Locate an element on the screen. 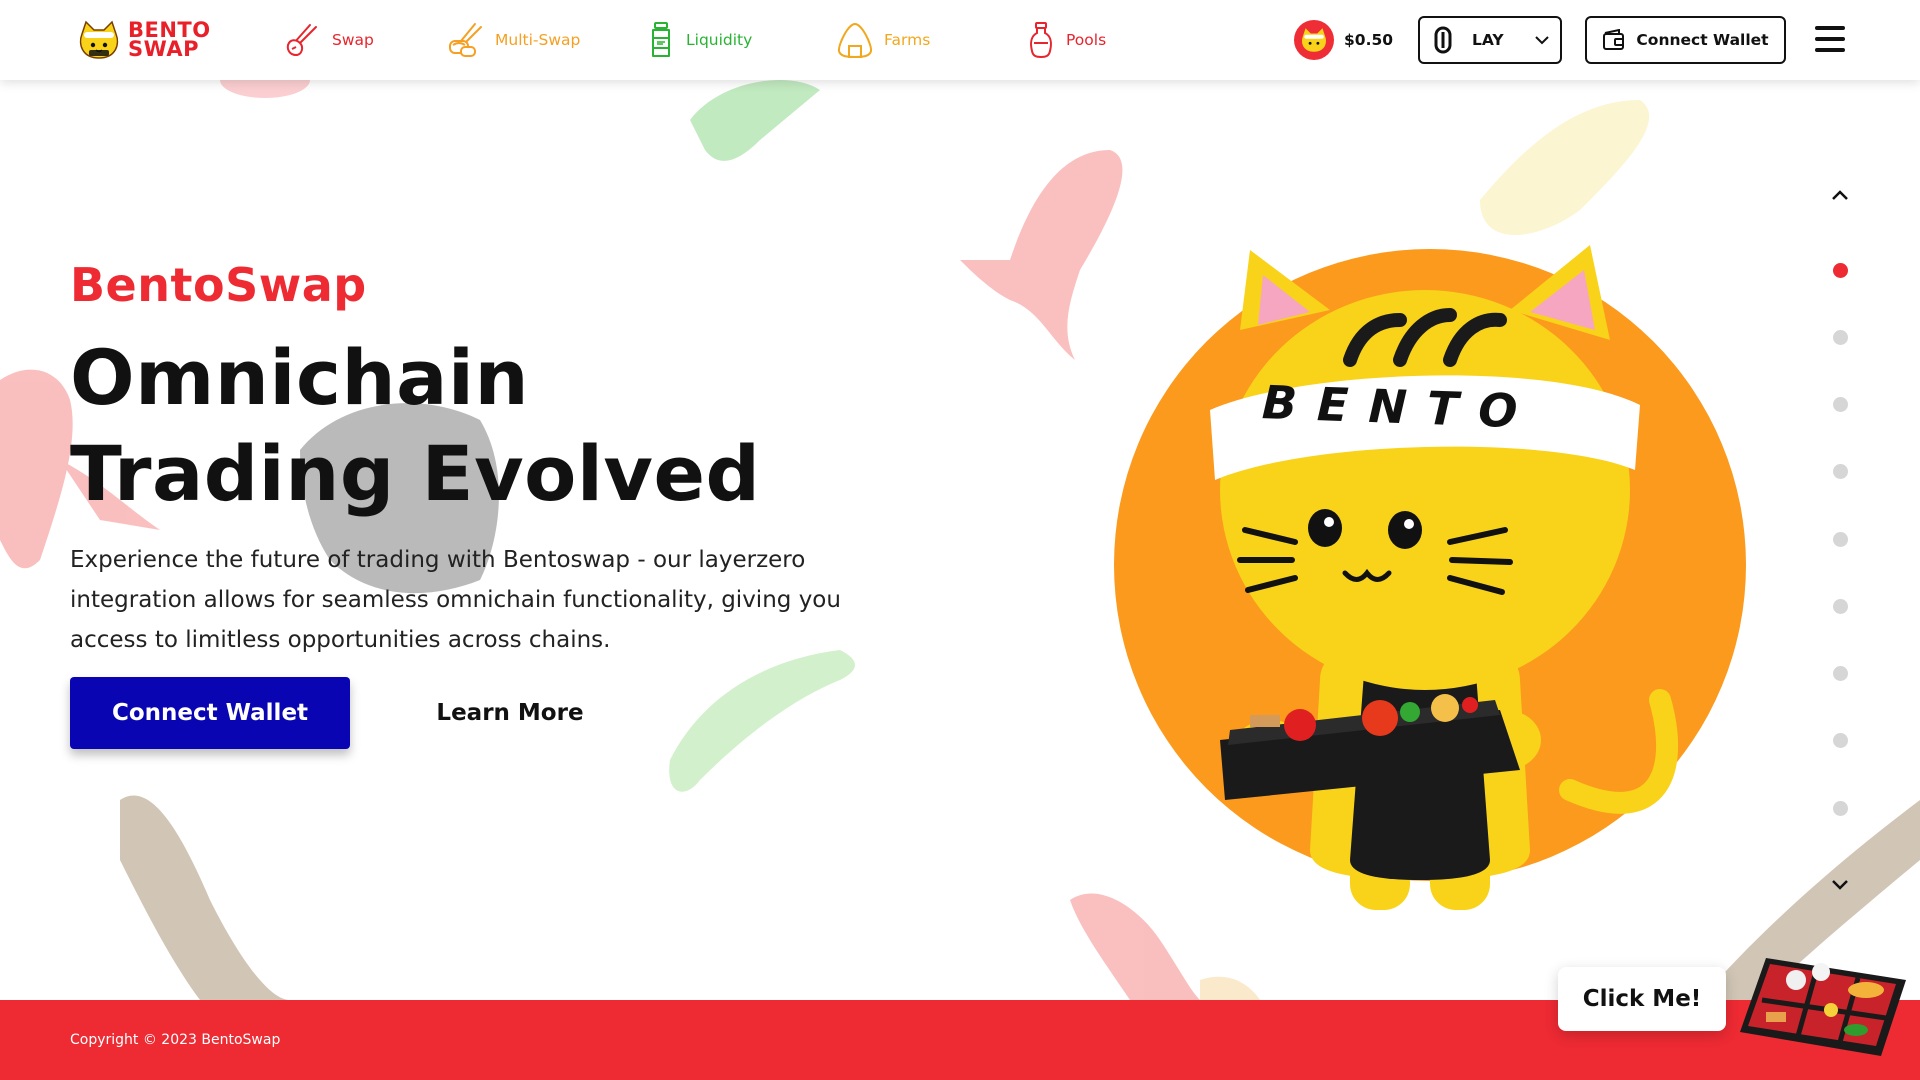  chain-selector-label: LAY is located at coordinates (1488, 40).